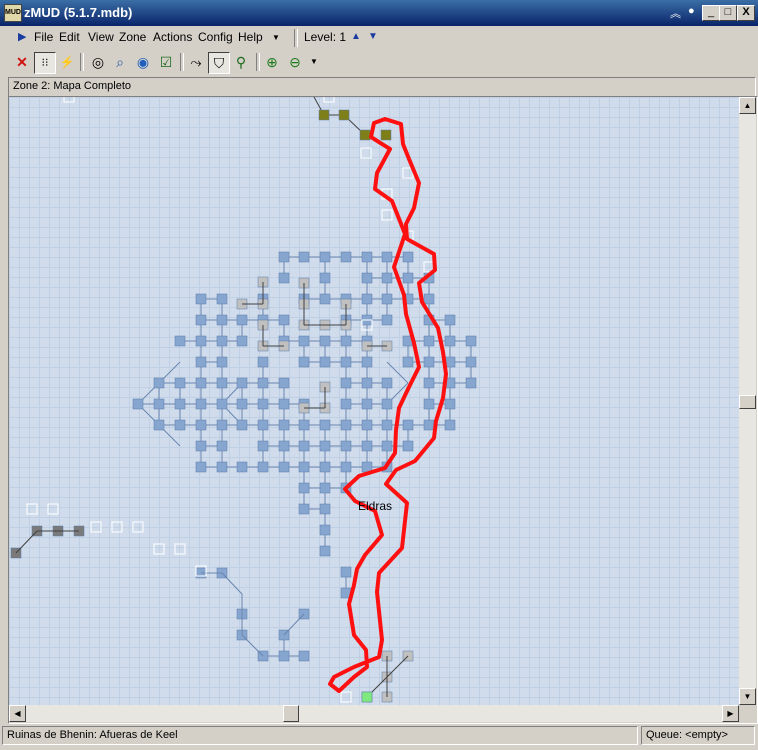  I want to click on area-label: Eldras, so click(375, 506).